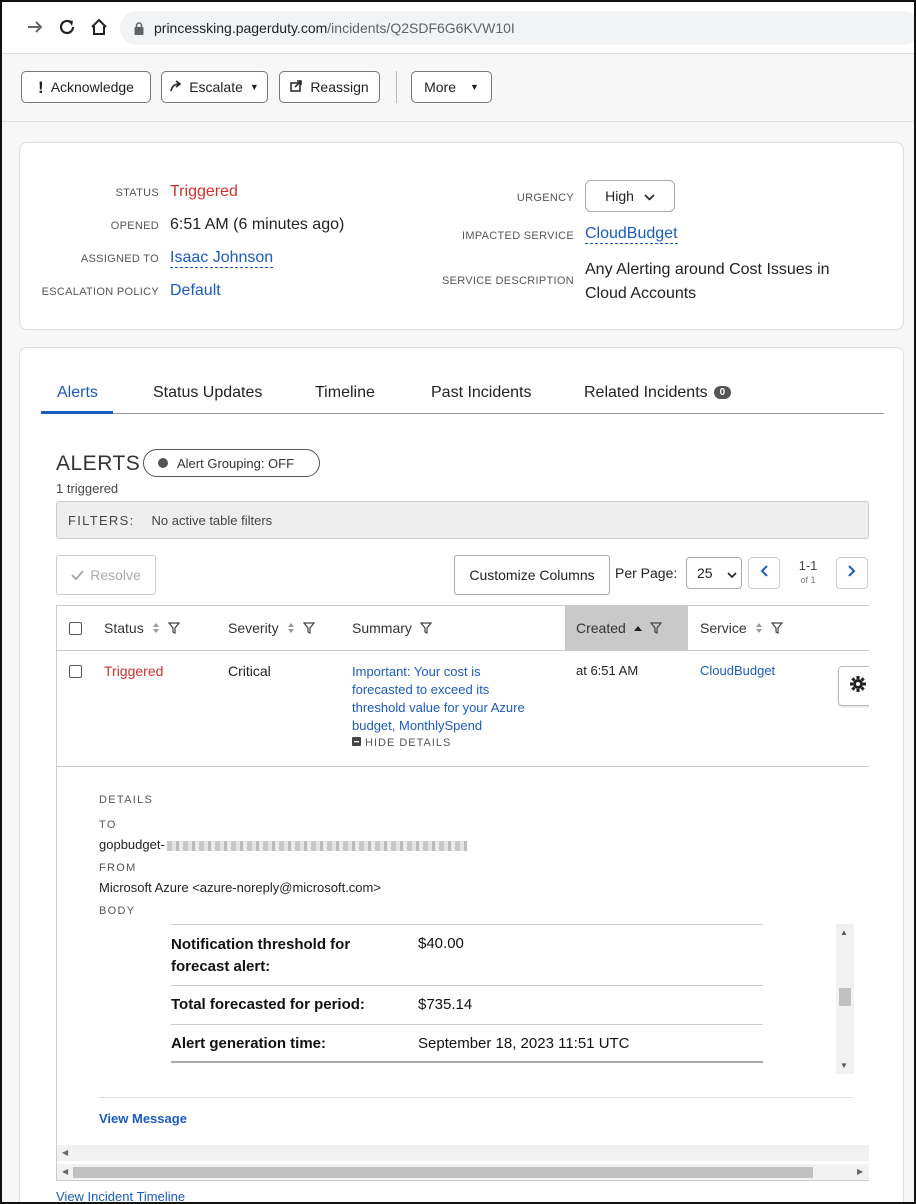 This screenshot has height=1204, width=916. What do you see at coordinates (705, 573) in the screenshot?
I see `per-page-value: 25` at bounding box center [705, 573].